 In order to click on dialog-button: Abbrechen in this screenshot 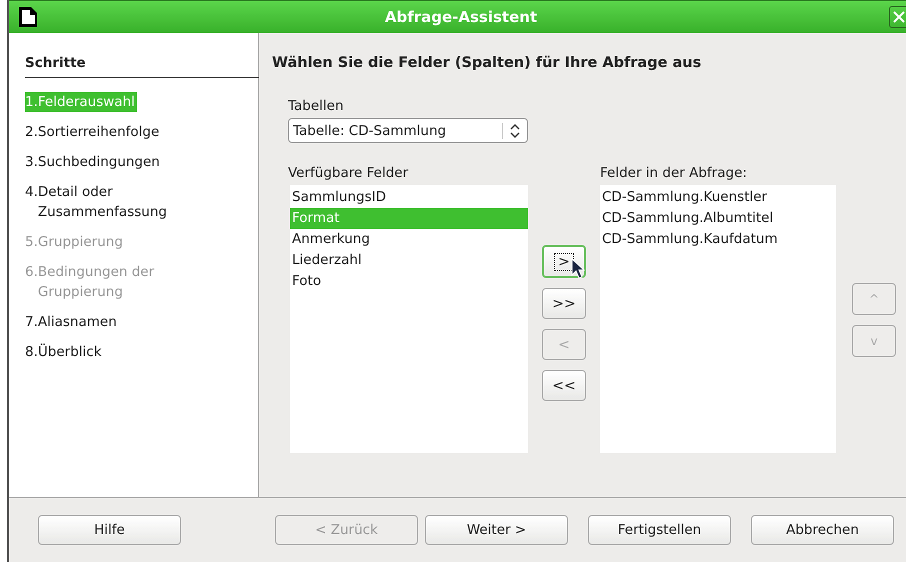, I will do `click(822, 530)`.